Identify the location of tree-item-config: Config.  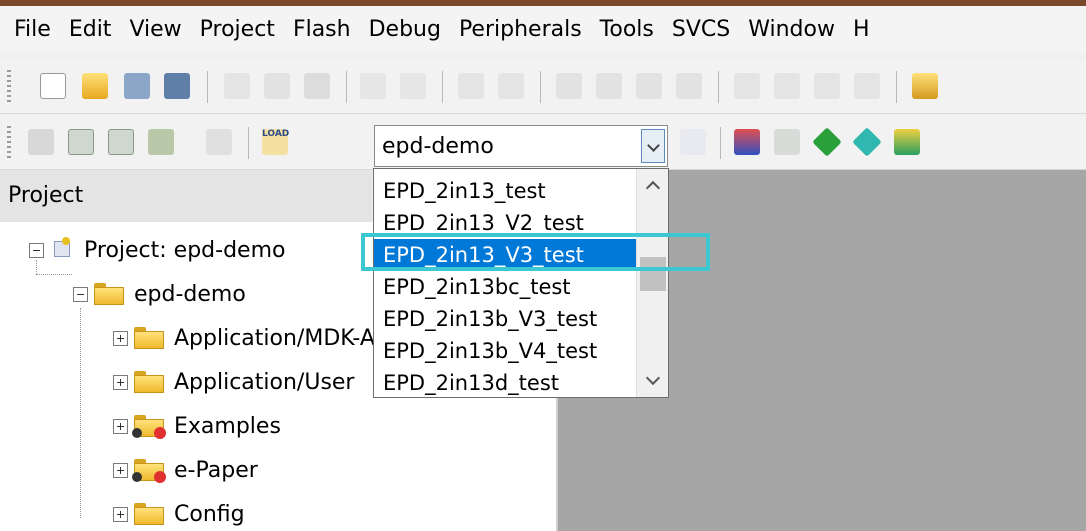
(179, 512).